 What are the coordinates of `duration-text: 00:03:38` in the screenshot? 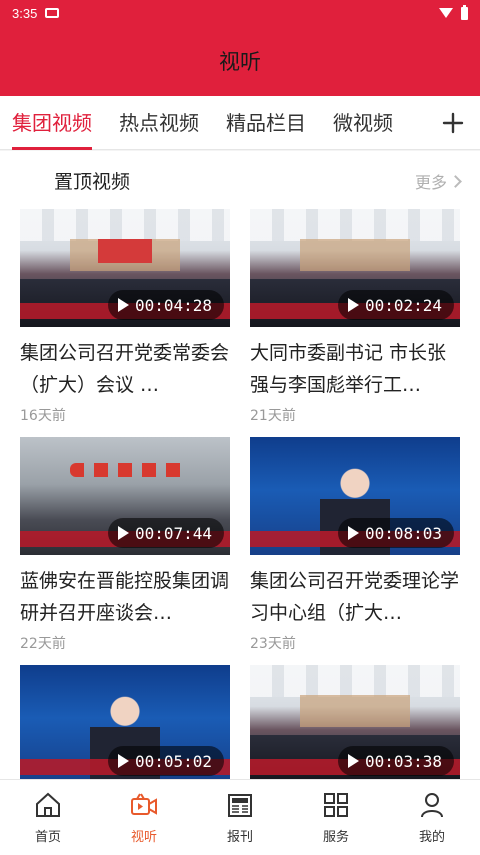 It's located at (404, 761).